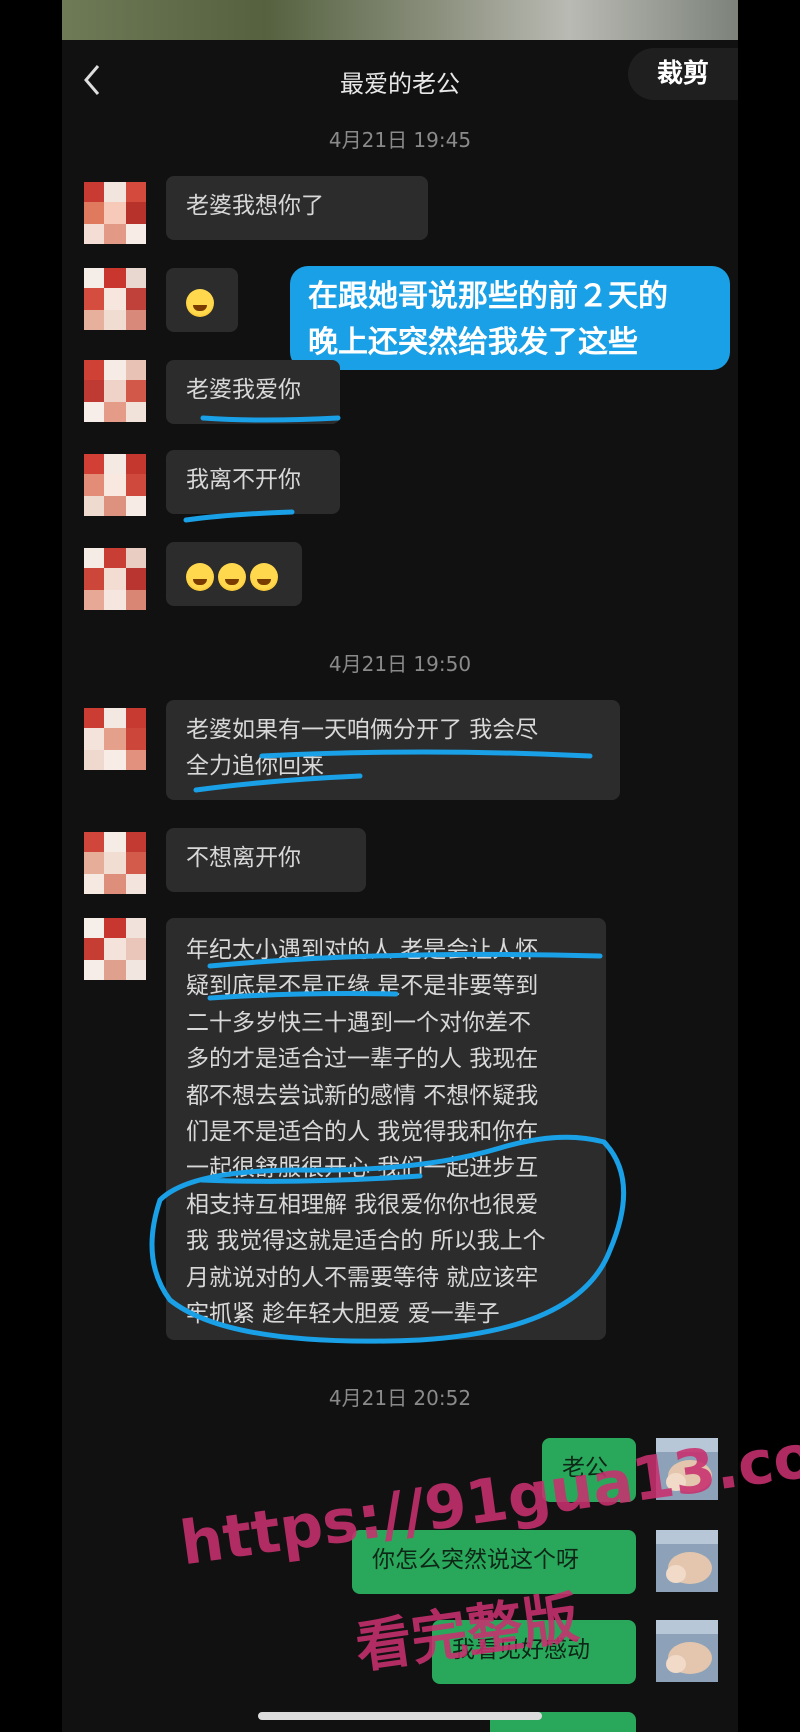 This screenshot has width=800, height=1732. Describe the element at coordinates (243, 480) in the screenshot. I see `message-text: 我离不开你` at that location.